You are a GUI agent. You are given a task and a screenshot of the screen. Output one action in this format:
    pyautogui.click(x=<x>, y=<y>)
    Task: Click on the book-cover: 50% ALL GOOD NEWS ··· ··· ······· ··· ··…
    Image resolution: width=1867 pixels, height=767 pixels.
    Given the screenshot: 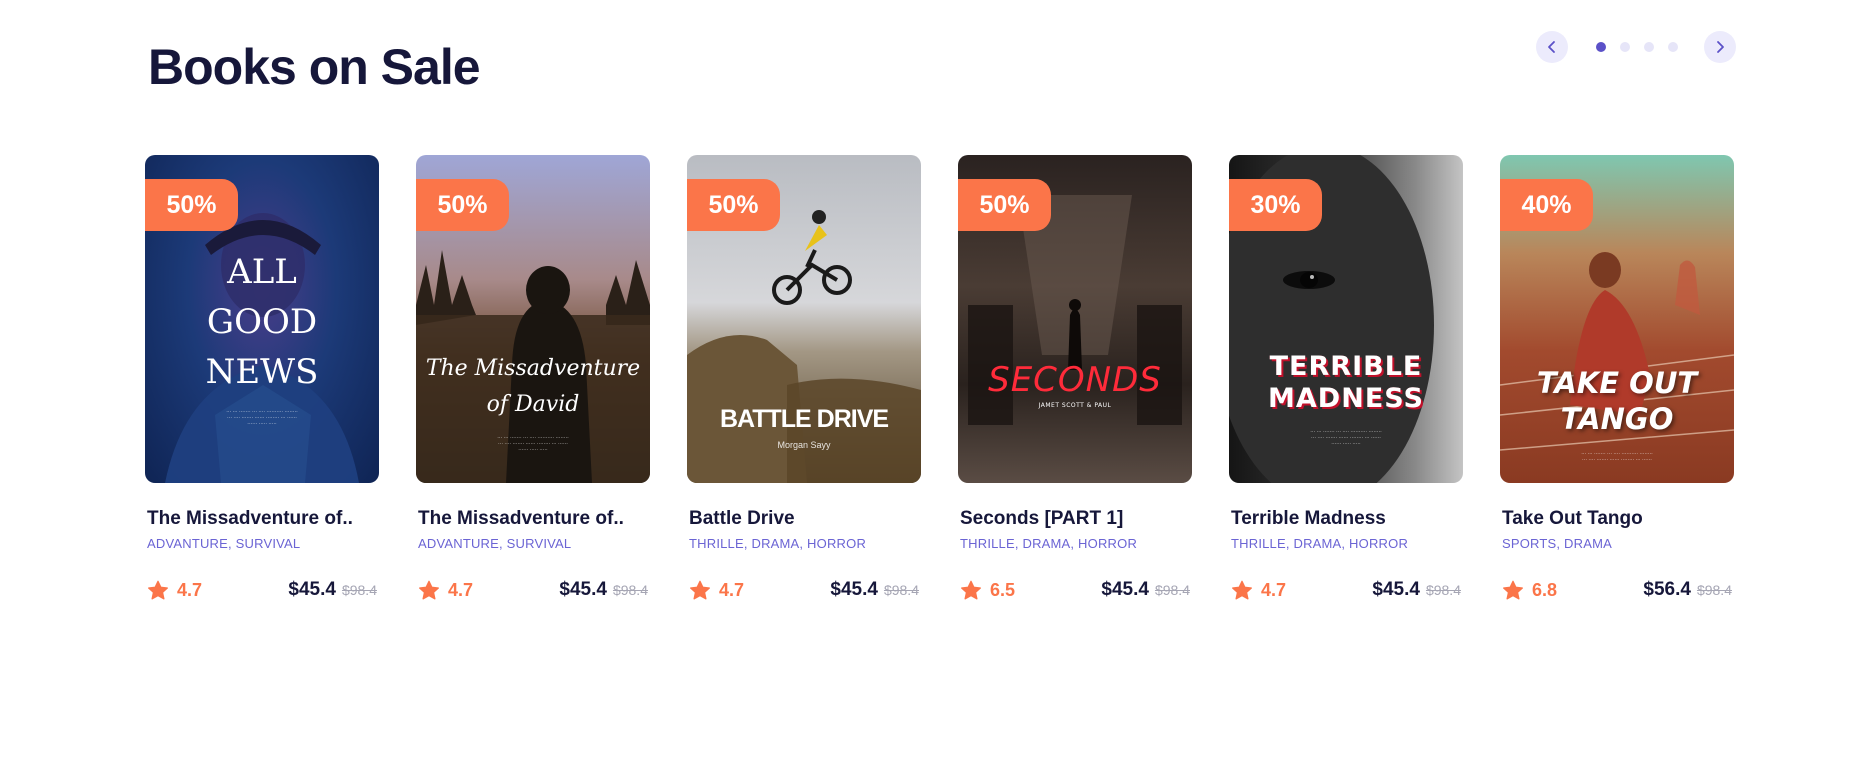 What is the action you would take?
    pyautogui.click(x=262, y=319)
    